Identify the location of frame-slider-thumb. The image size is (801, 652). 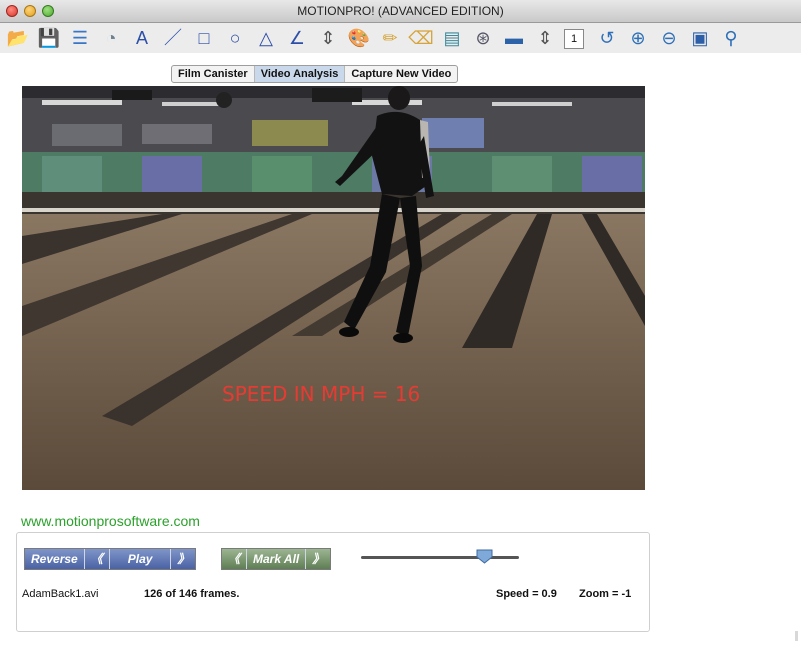
(484, 556).